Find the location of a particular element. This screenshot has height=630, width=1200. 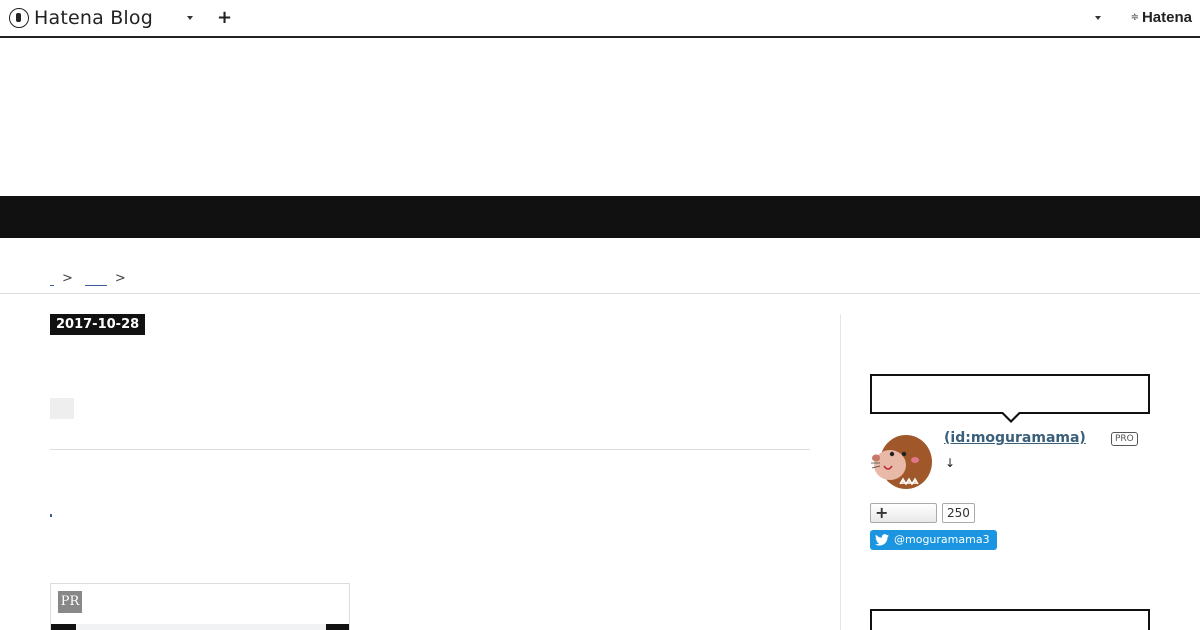

blog-navigation-band is located at coordinates (600, 217).